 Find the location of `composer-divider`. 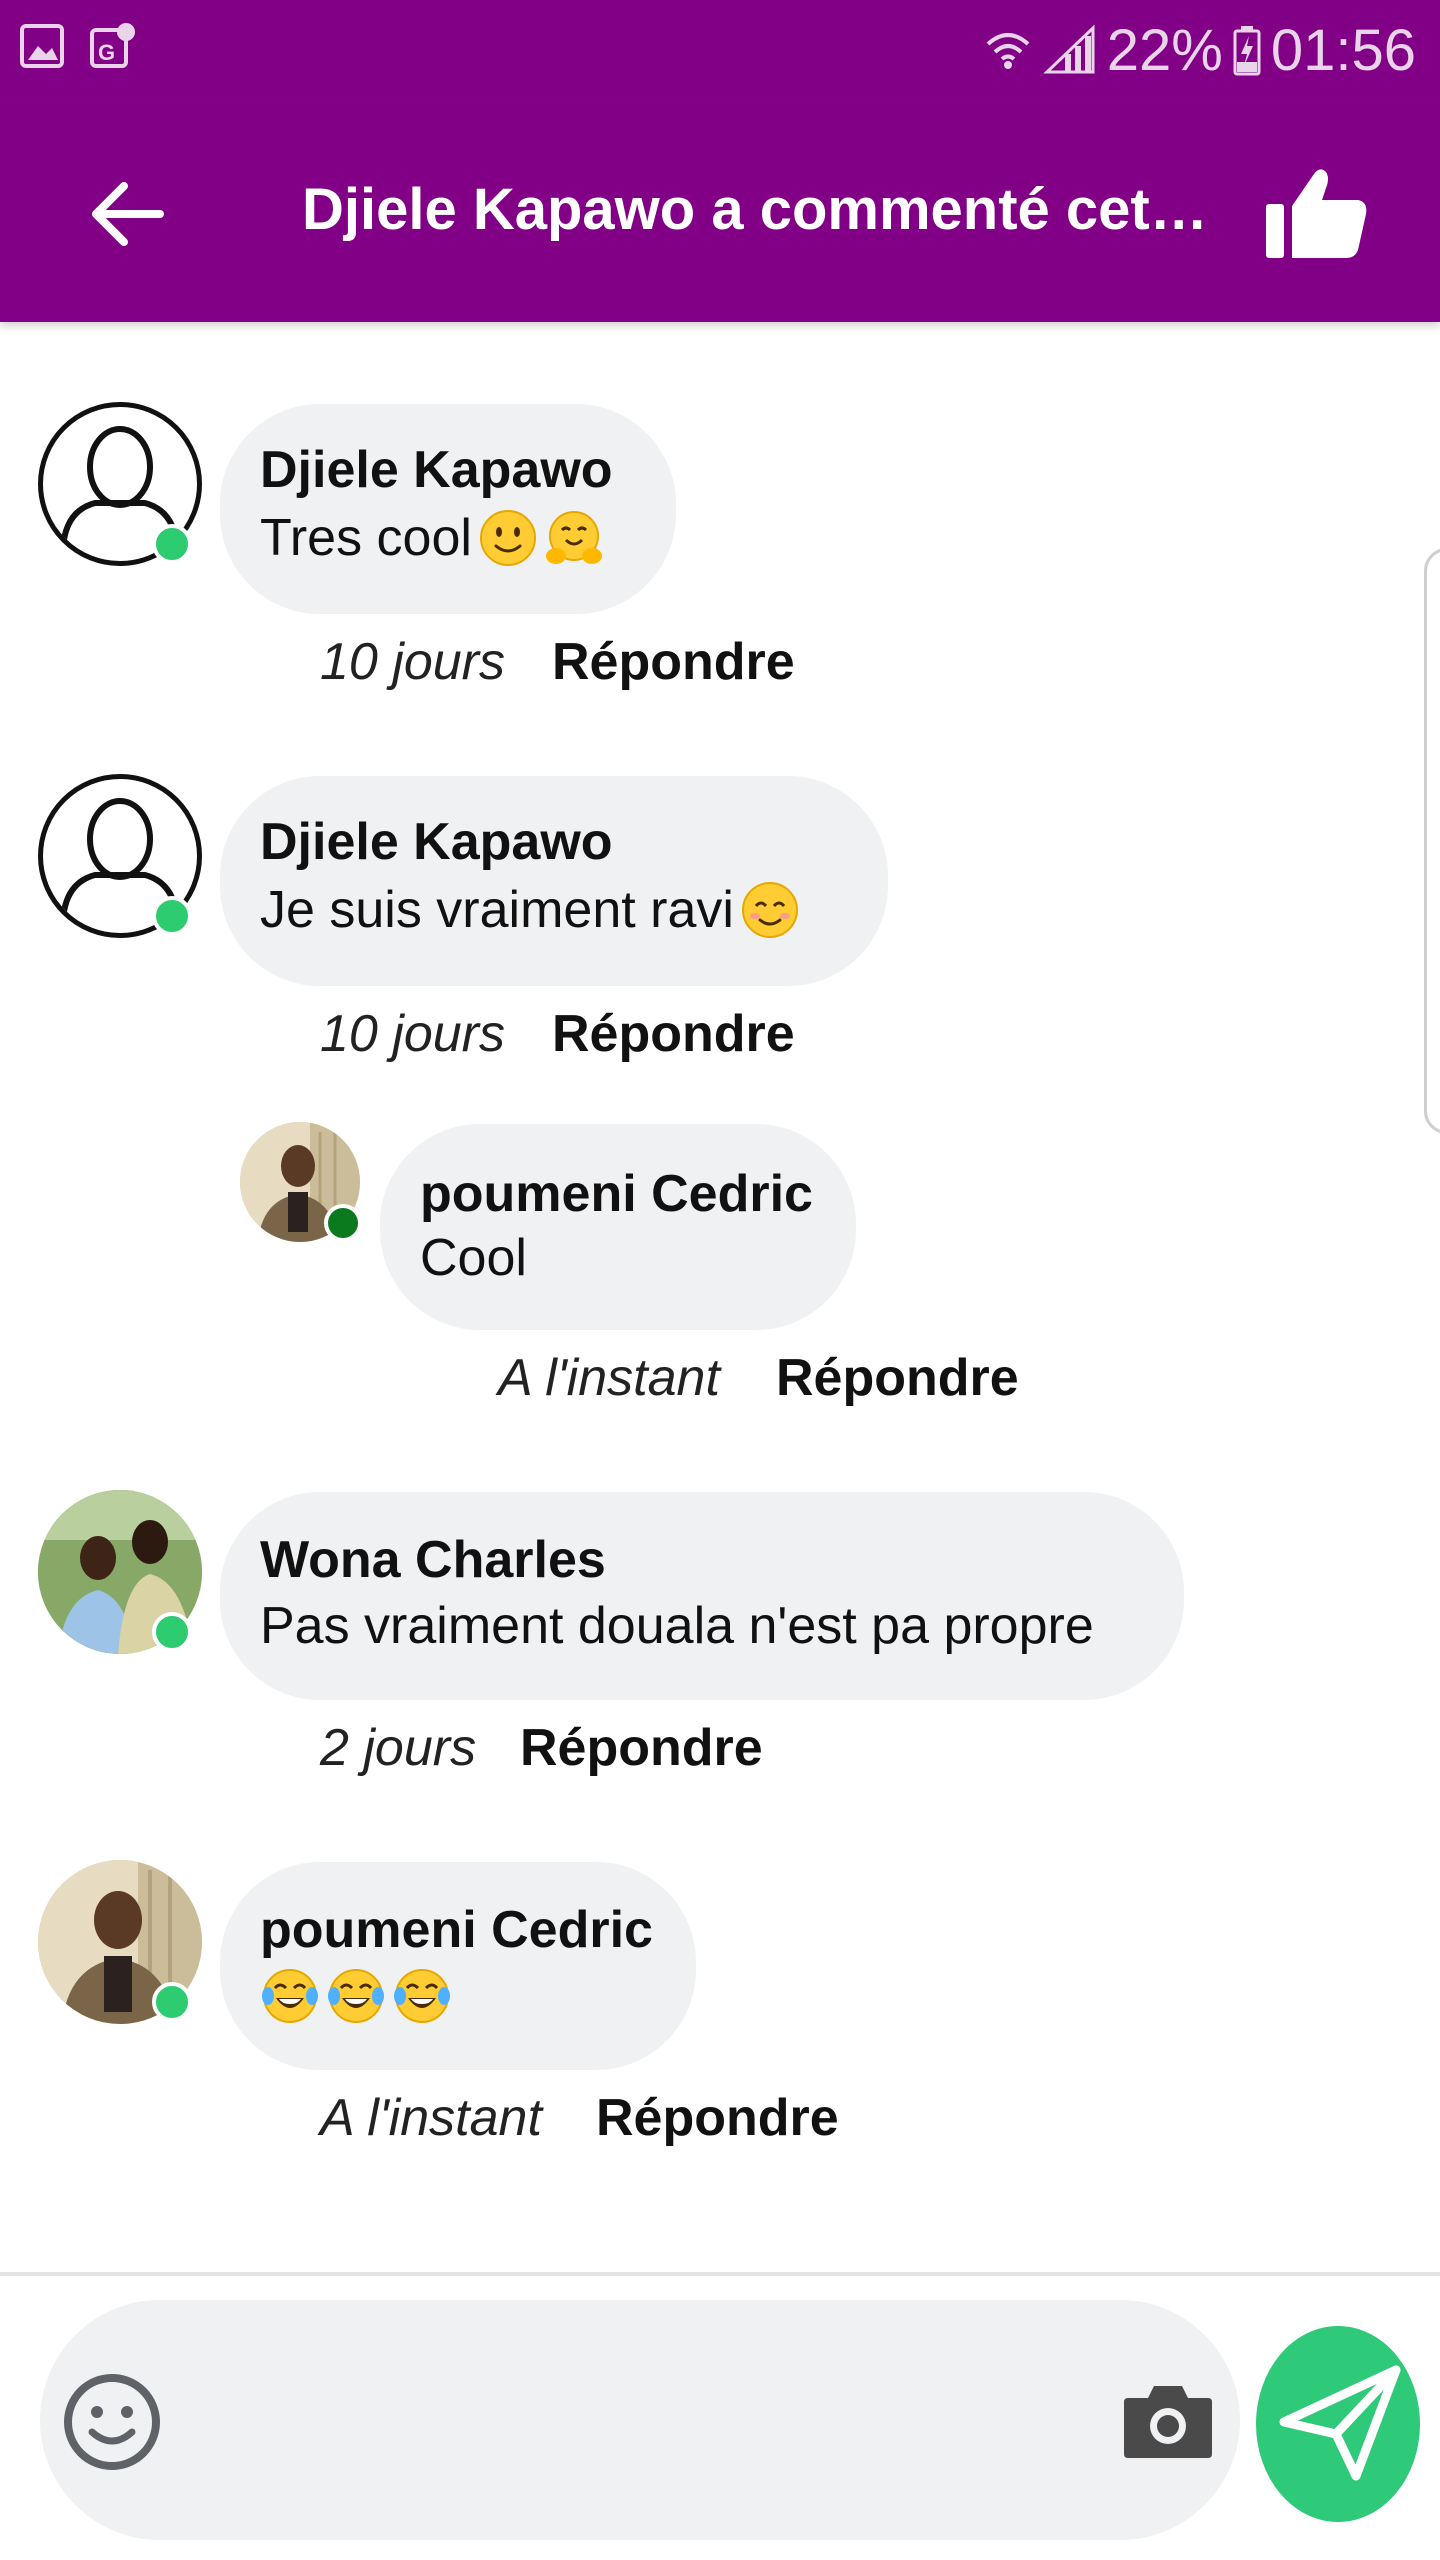

composer-divider is located at coordinates (720, 2274).